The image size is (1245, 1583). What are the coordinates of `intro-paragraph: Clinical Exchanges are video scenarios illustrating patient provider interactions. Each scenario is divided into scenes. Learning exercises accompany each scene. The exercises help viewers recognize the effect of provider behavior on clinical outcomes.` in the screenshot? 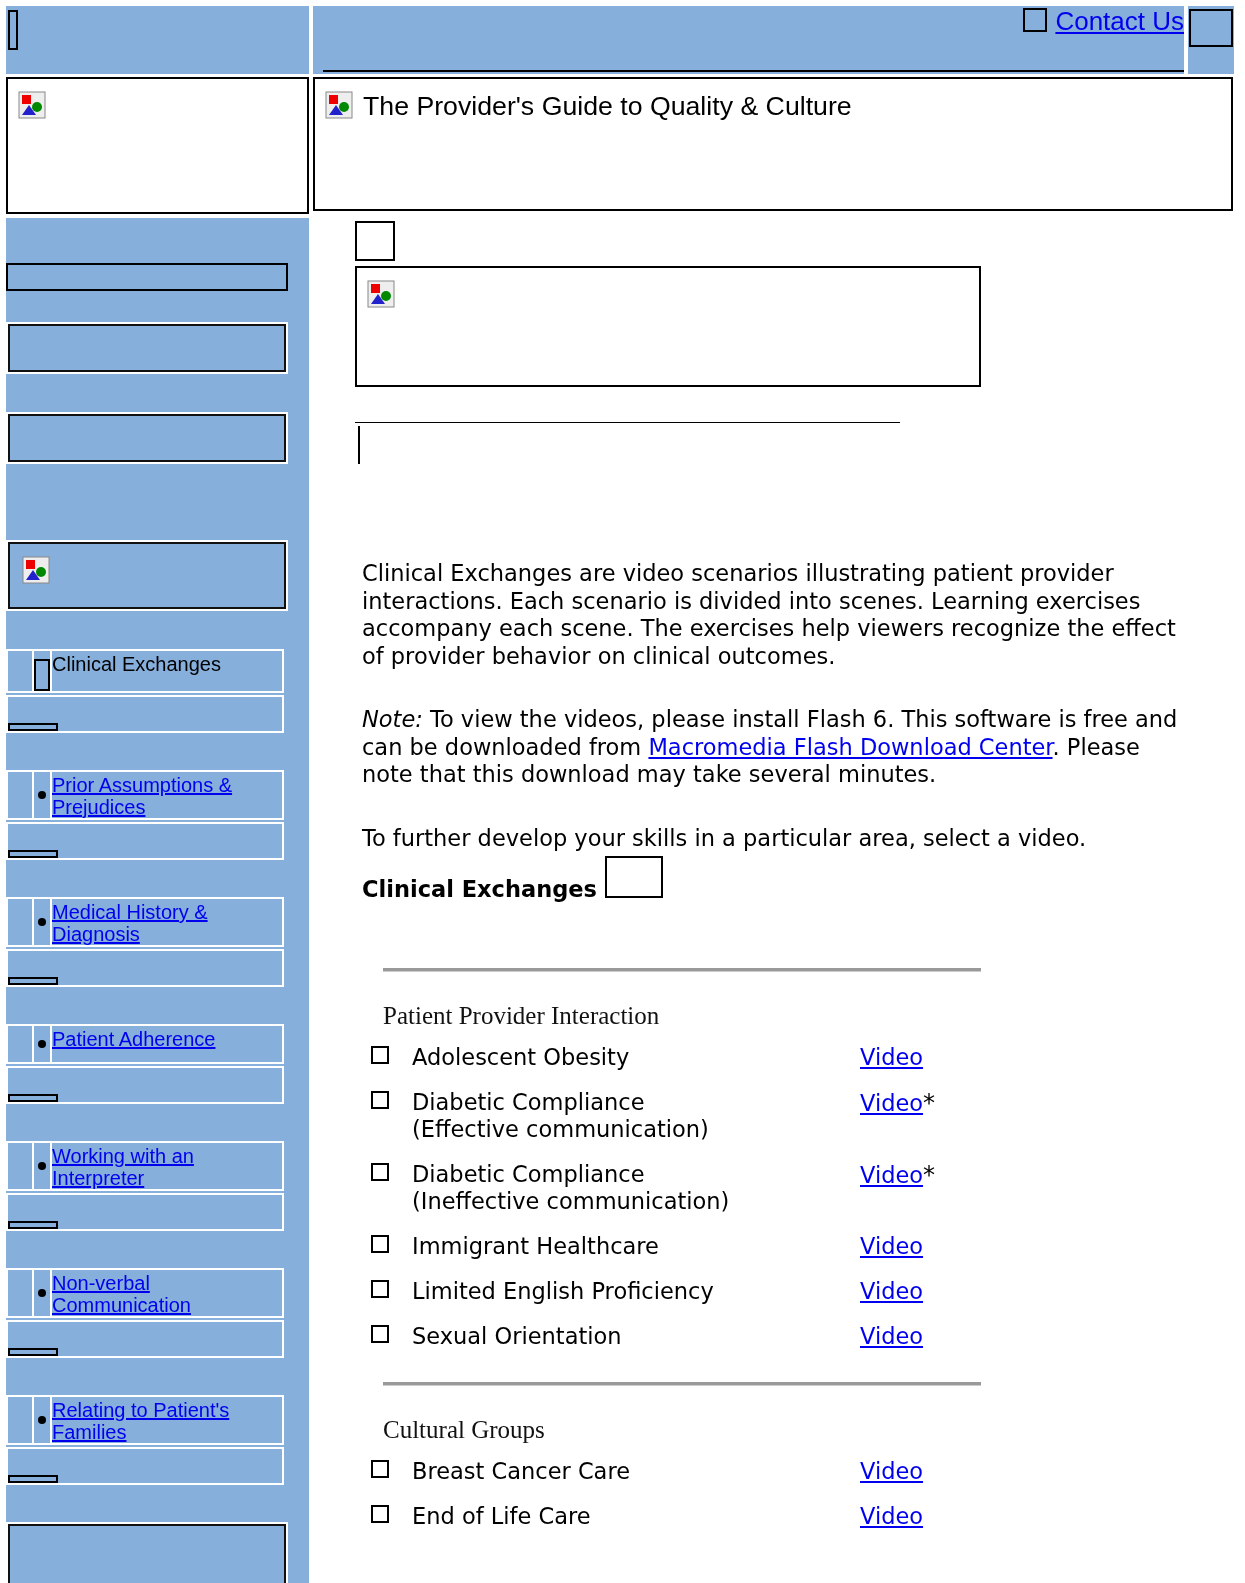 It's located at (769, 615).